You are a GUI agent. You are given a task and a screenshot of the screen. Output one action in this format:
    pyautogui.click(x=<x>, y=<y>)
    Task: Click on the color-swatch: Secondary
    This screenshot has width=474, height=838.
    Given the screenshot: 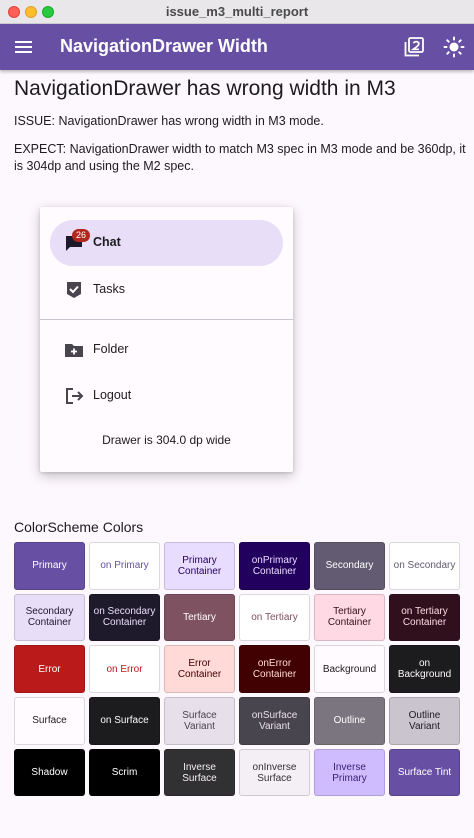 What is the action you would take?
    pyautogui.click(x=349, y=566)
    